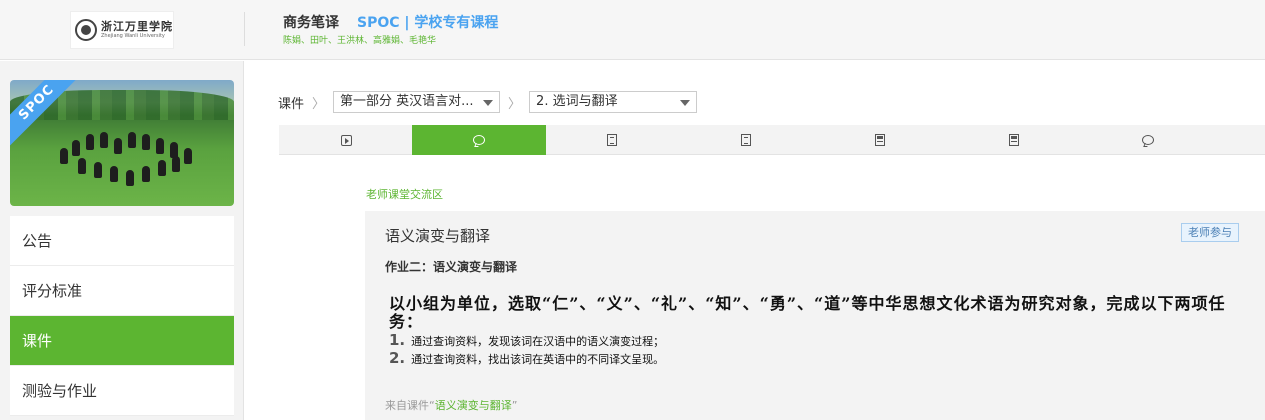 The image size is (1265, 420). What do you see at coordinates (311, 23) in the screenshot?
I see `course-title: 商务笔译` at bounding box center [311, 23].